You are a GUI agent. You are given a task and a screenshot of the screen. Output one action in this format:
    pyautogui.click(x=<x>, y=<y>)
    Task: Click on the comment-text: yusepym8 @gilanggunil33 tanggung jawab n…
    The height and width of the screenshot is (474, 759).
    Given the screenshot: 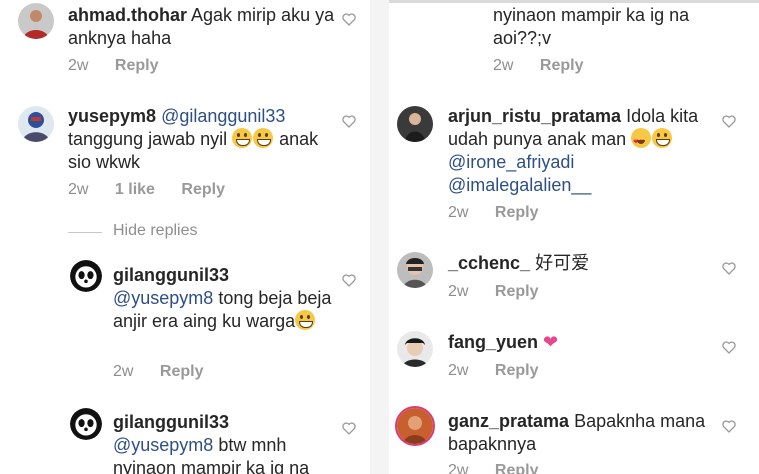 What is the action you would take?
    pyautogui.click(x=203, y=139)
    